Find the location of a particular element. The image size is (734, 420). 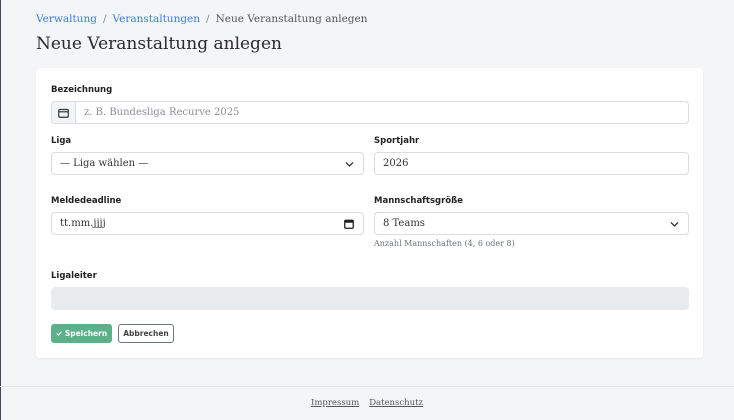

breadcrumb-link-veranstaltungen: Veranstaltungen is located at coordinates (156, 19).